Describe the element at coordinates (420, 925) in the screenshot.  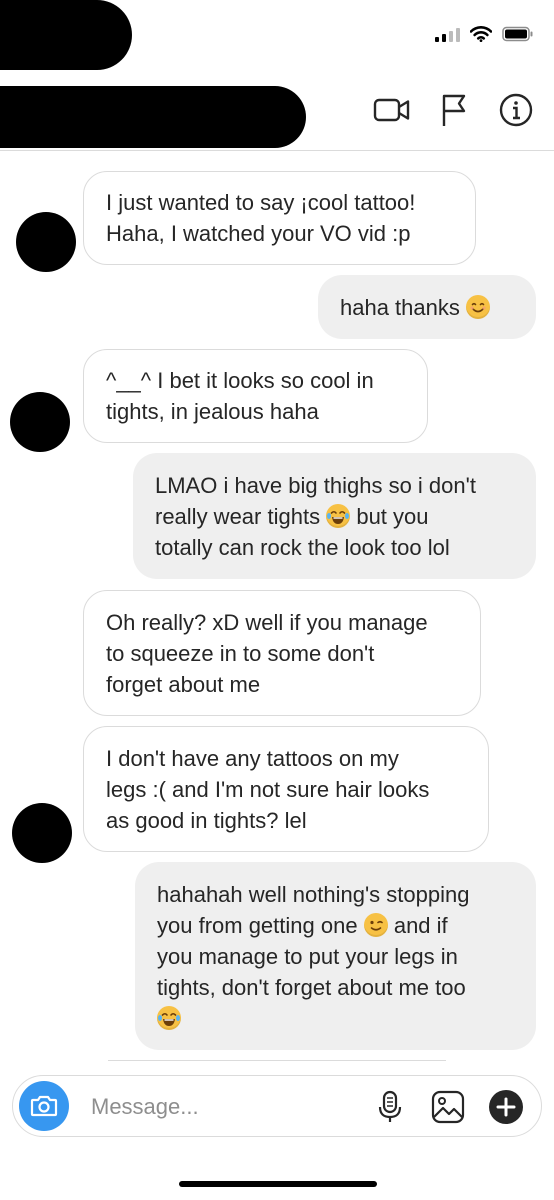
I see `message-text-line: and if` at that location.